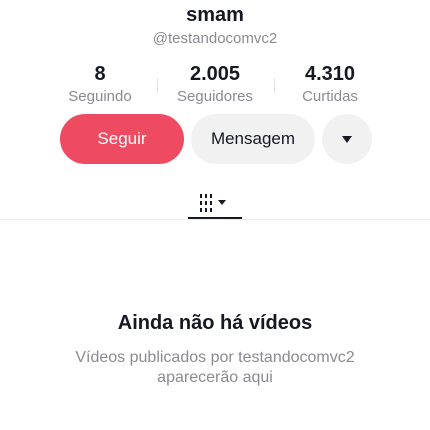 The width and height of the screenshot is (430, 430). I want to click on profile-name: smam, so click(215, 15).